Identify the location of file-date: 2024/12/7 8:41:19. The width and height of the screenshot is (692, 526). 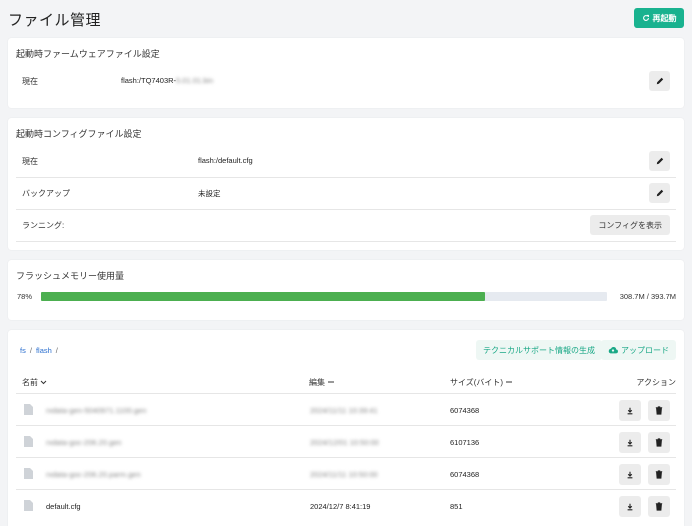
(340, 506).